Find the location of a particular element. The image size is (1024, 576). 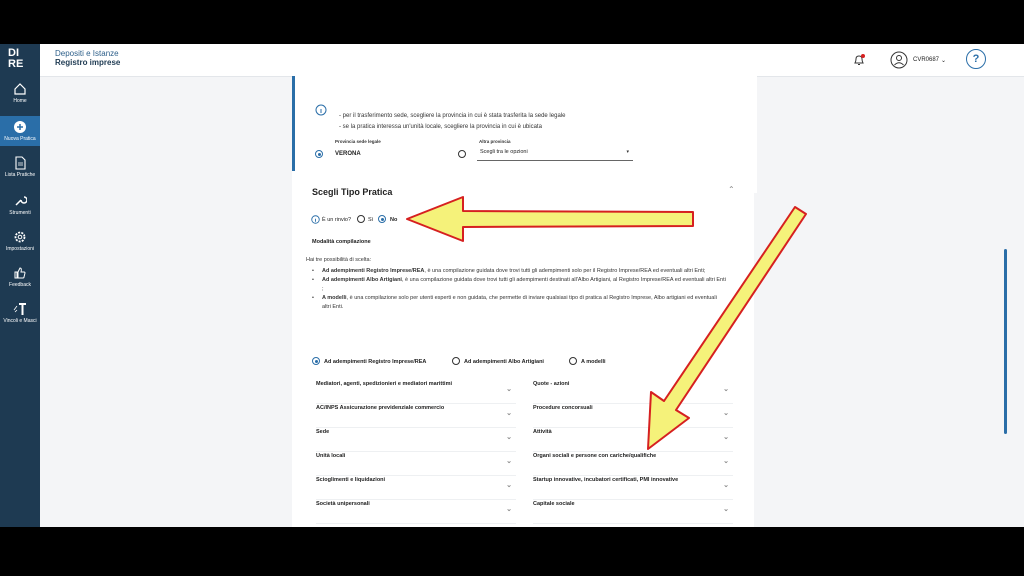

letterbox-top is located at coordinates (512, 22).